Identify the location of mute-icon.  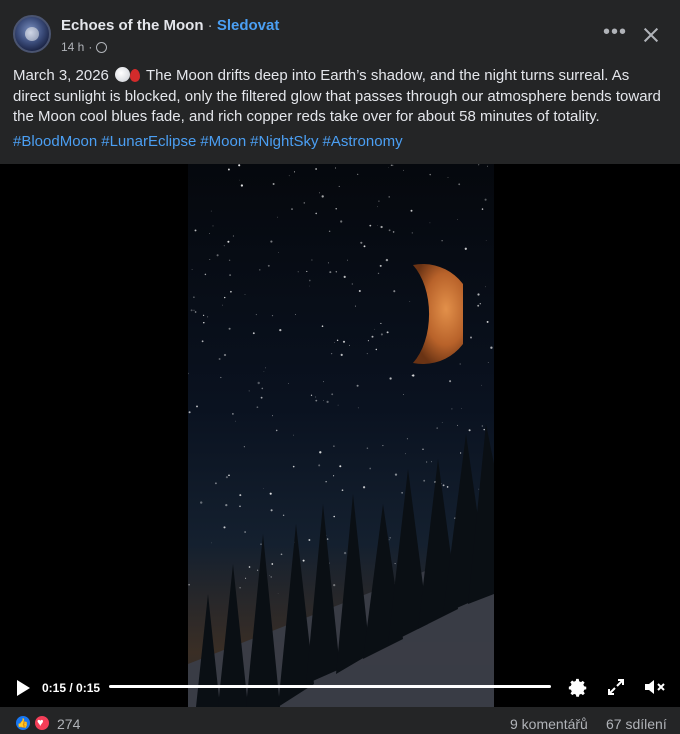
(654, 687).